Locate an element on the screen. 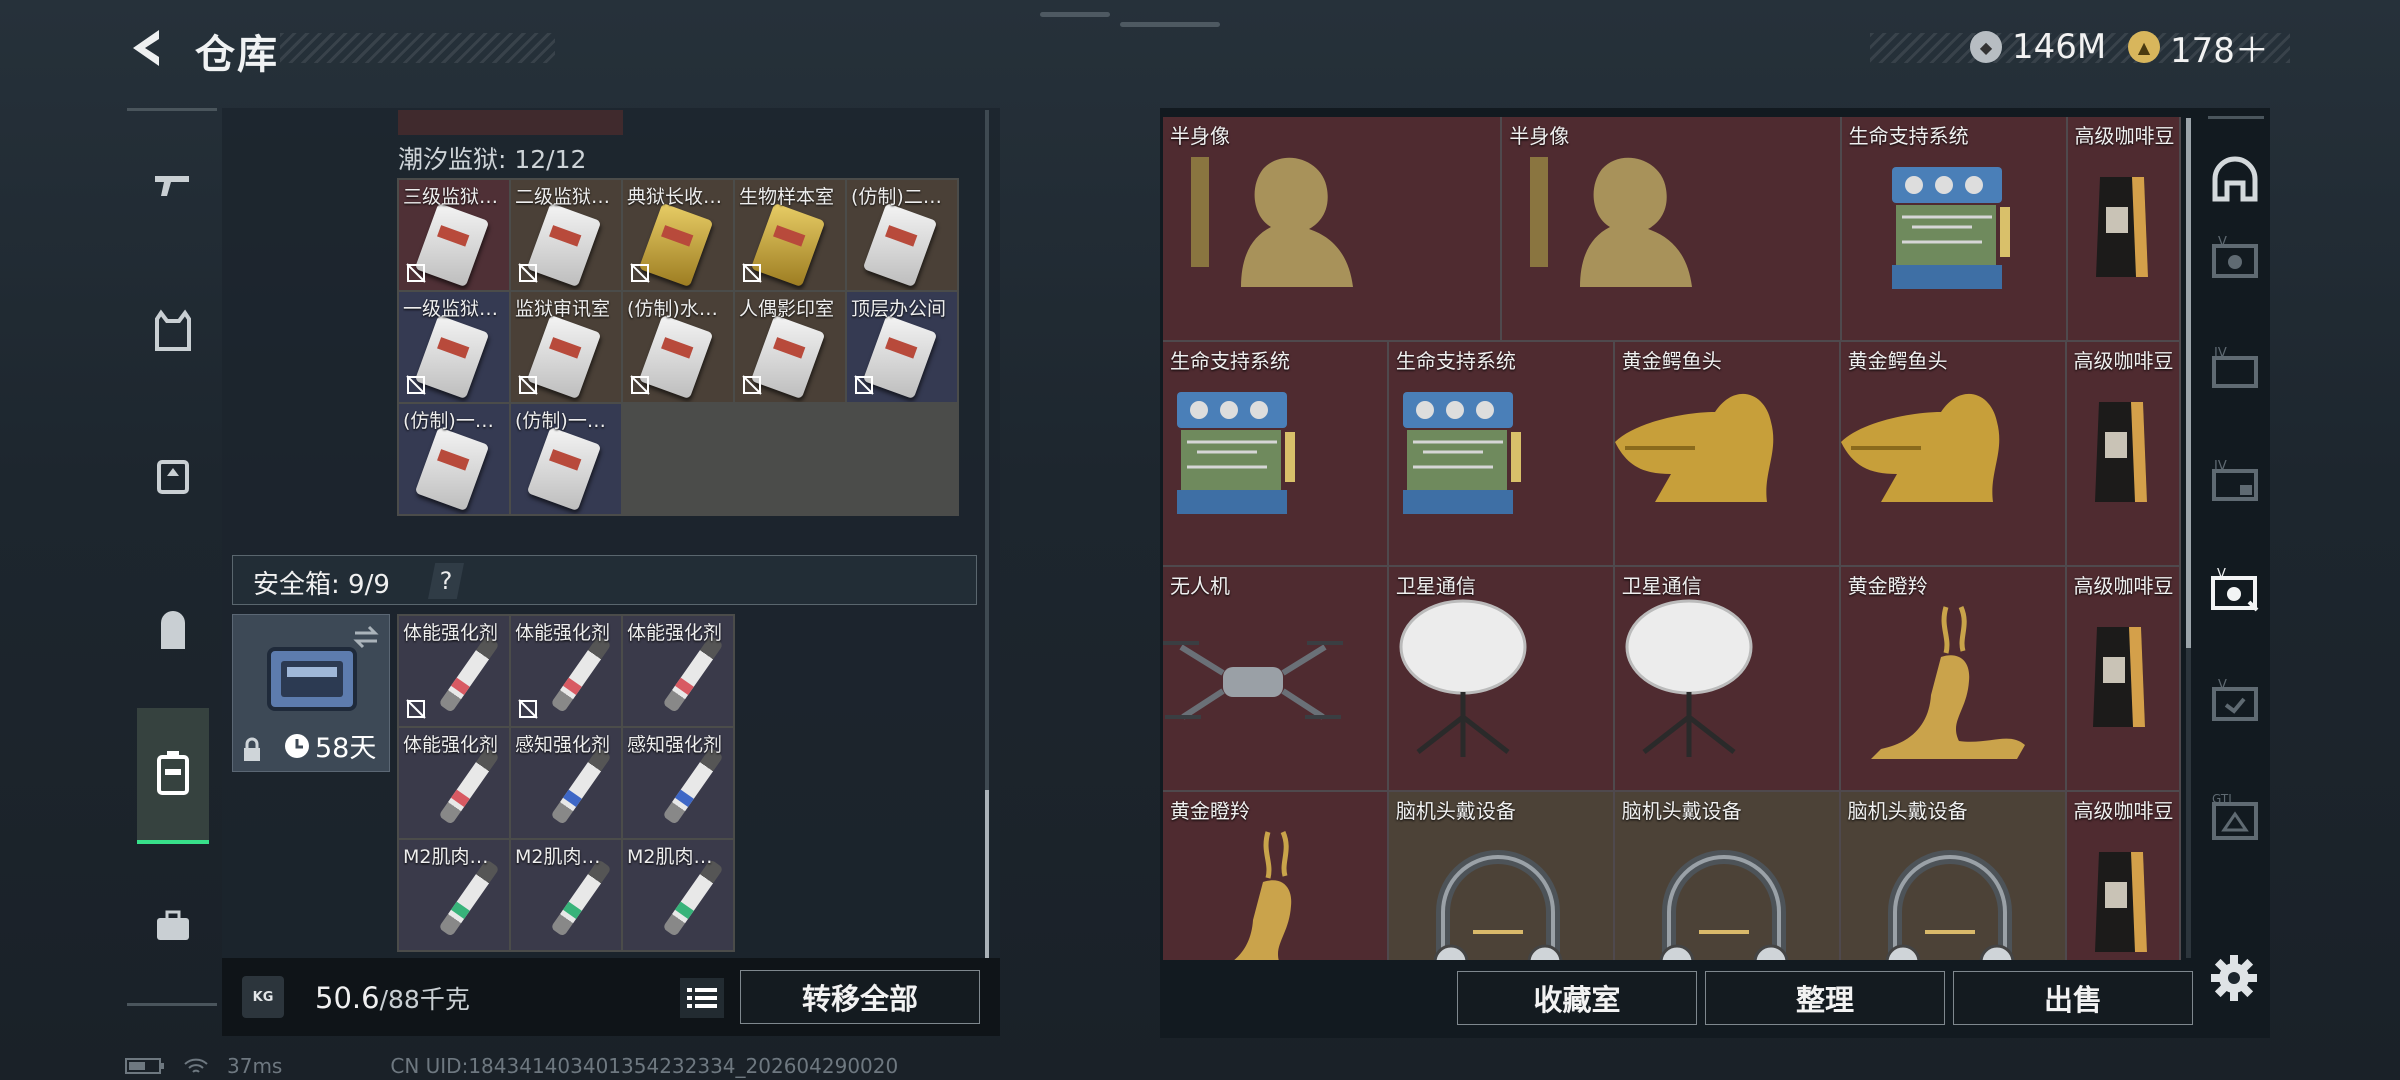 The height and width of the screenshot is (1080, 2400). currency-gold: ▲ 178＋ is located at coordinates (2198, 47).